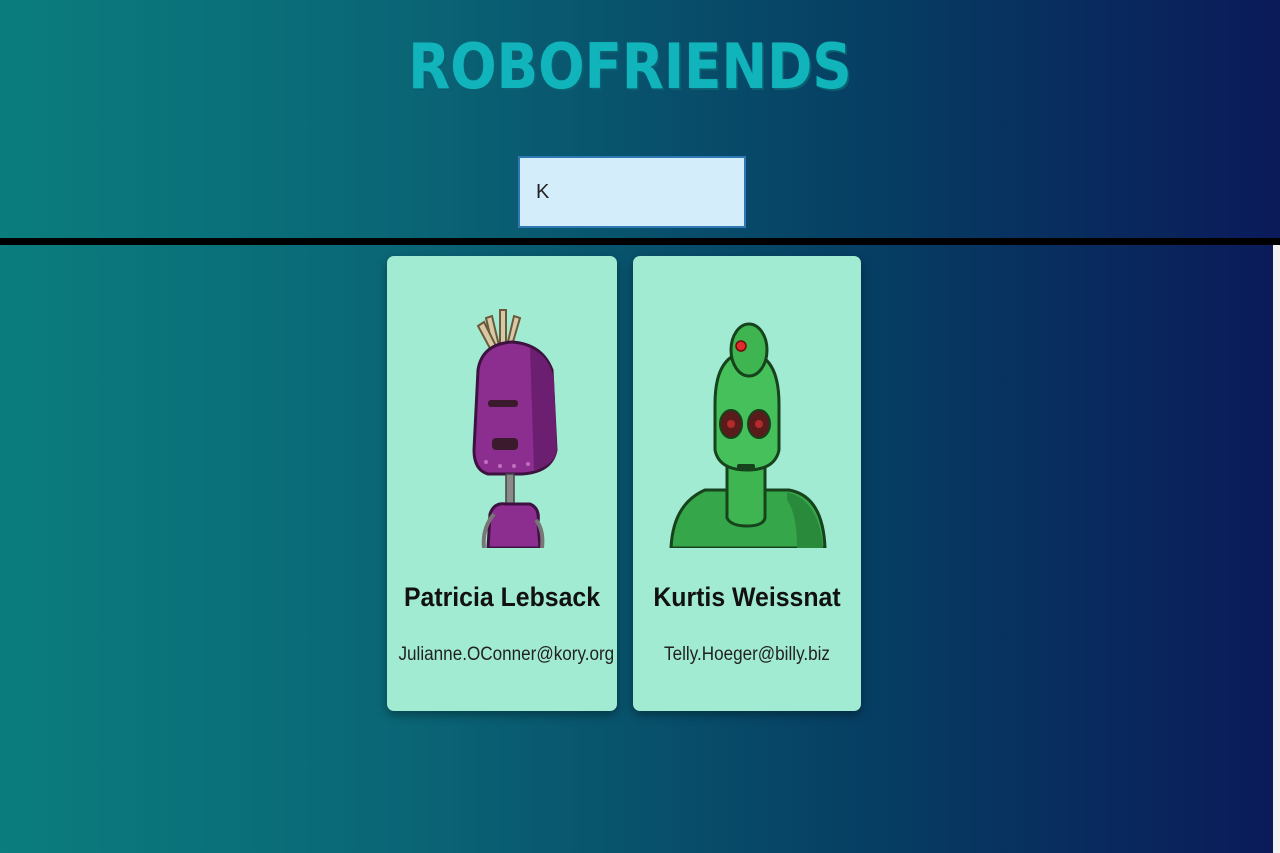 The image size is (1280, 853). I want to click on divider, so click(640, 241).